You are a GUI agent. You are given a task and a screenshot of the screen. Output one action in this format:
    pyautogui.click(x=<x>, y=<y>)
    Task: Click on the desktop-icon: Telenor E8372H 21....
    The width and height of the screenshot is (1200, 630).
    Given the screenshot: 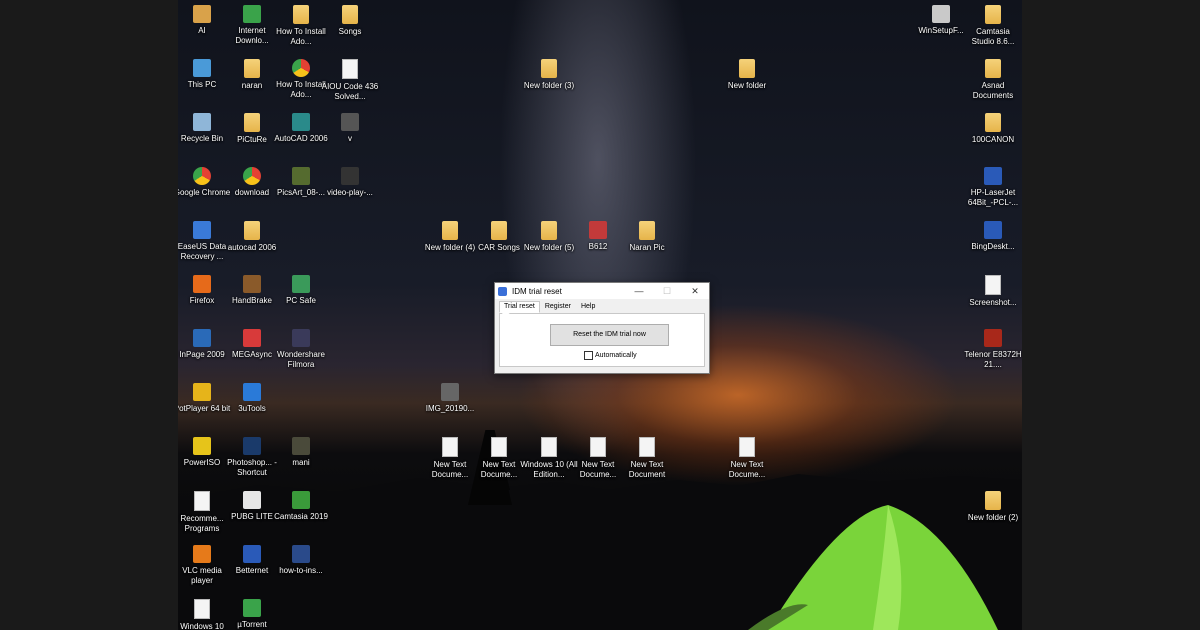 What is the action you would take?
    pyautogui.click(x=993, y=349)
    